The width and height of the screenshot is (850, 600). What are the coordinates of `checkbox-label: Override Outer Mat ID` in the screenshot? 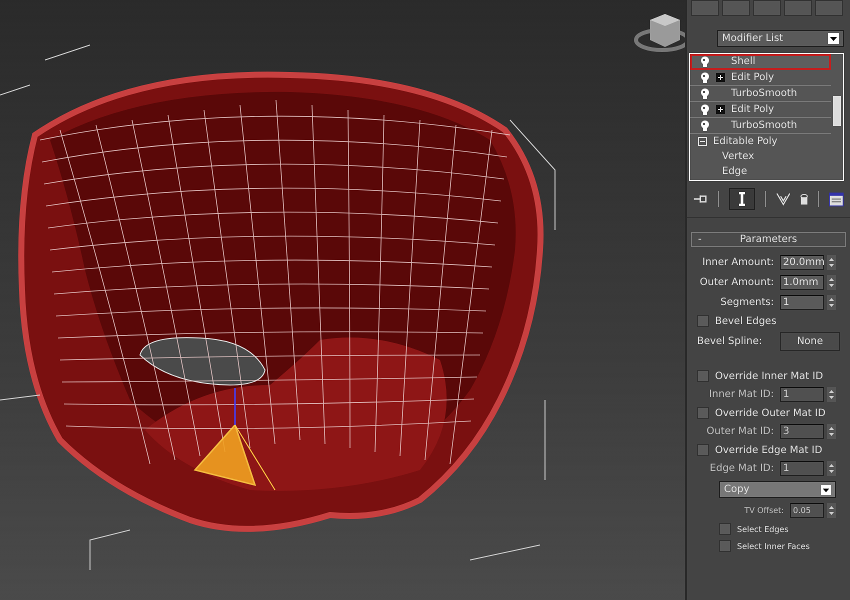 It's located at (770, 413).